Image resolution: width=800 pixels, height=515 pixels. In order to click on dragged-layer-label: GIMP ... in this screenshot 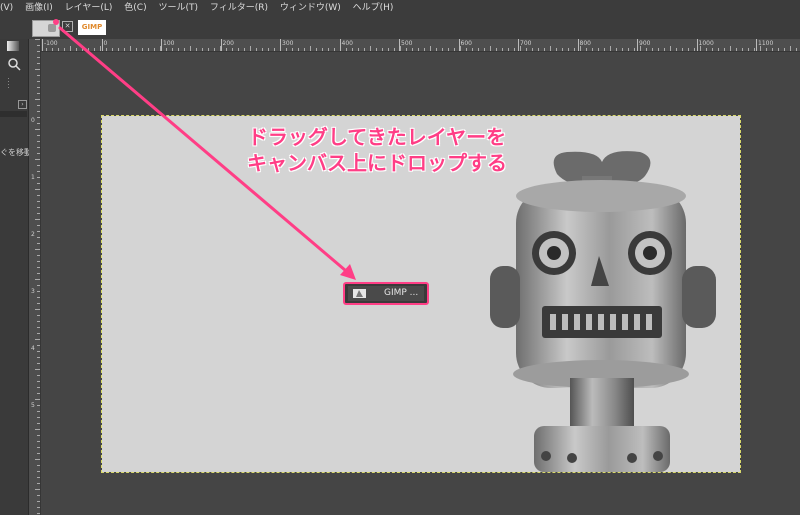, I will do `click(401, 293)`.